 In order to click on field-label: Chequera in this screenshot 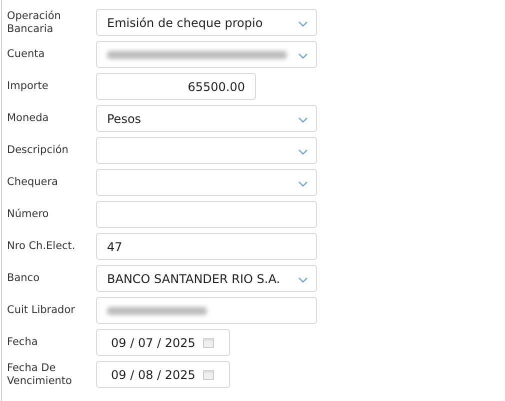, I will do `click(33, 182)`.